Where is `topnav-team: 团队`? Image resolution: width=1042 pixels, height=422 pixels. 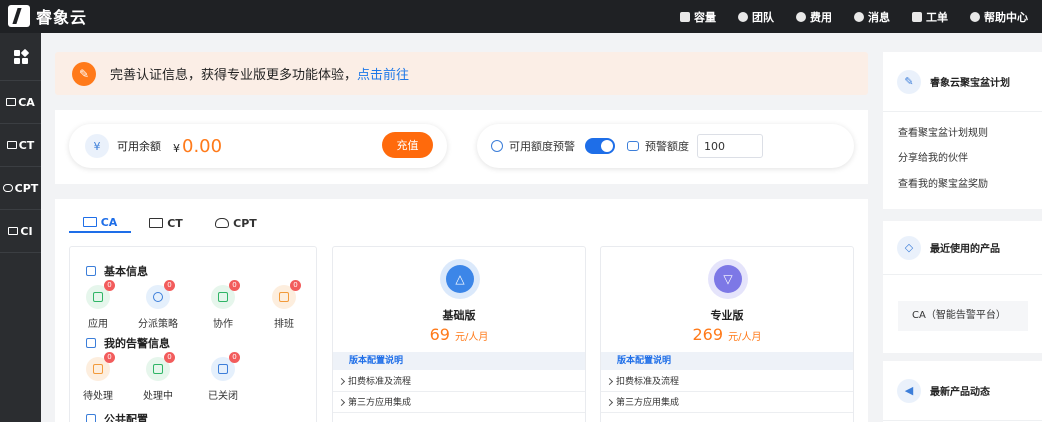
topnav-team: 团队 is located at coordinates (756, 17).